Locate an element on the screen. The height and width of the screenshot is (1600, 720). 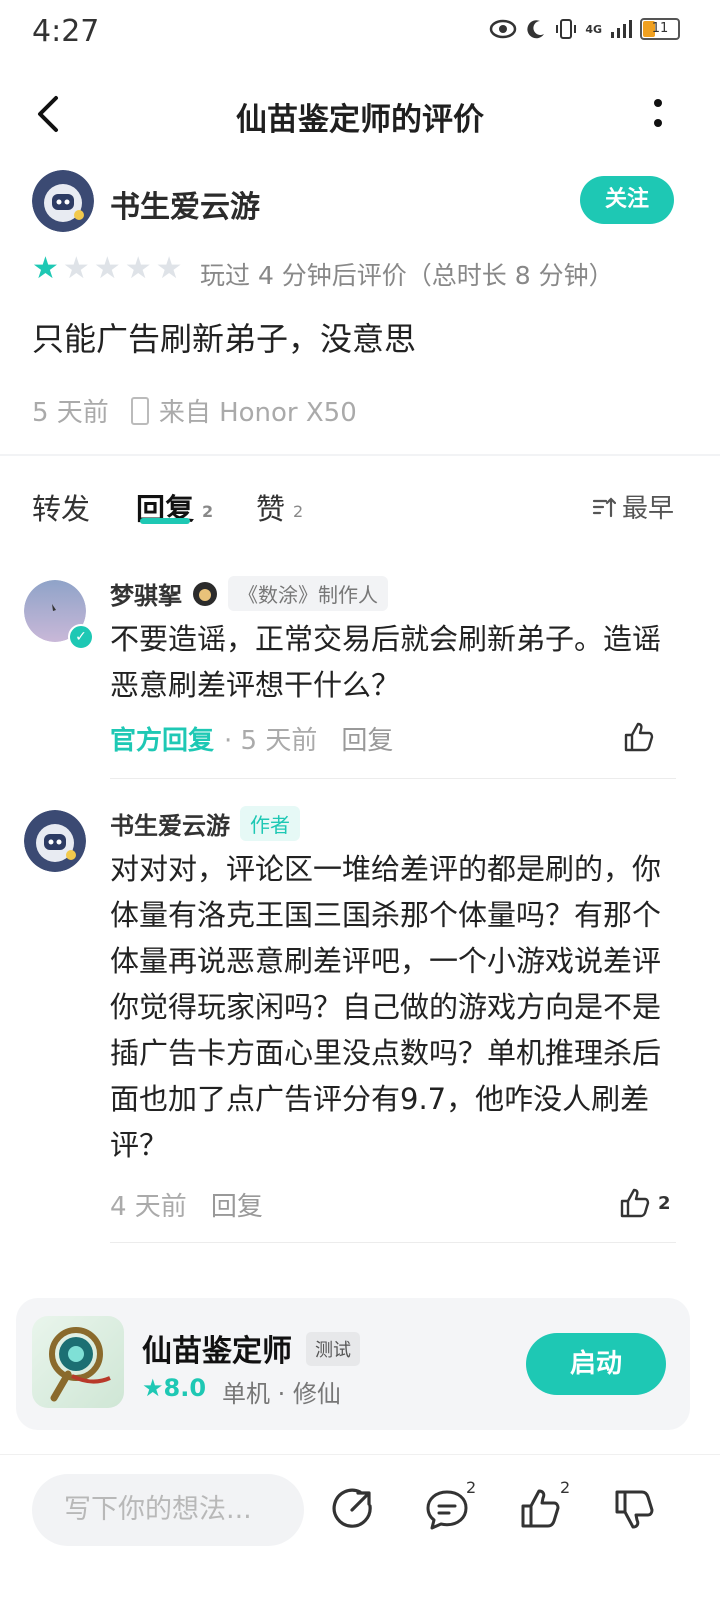
reply-like-count: 2 is located at coordinates (664, 1203).